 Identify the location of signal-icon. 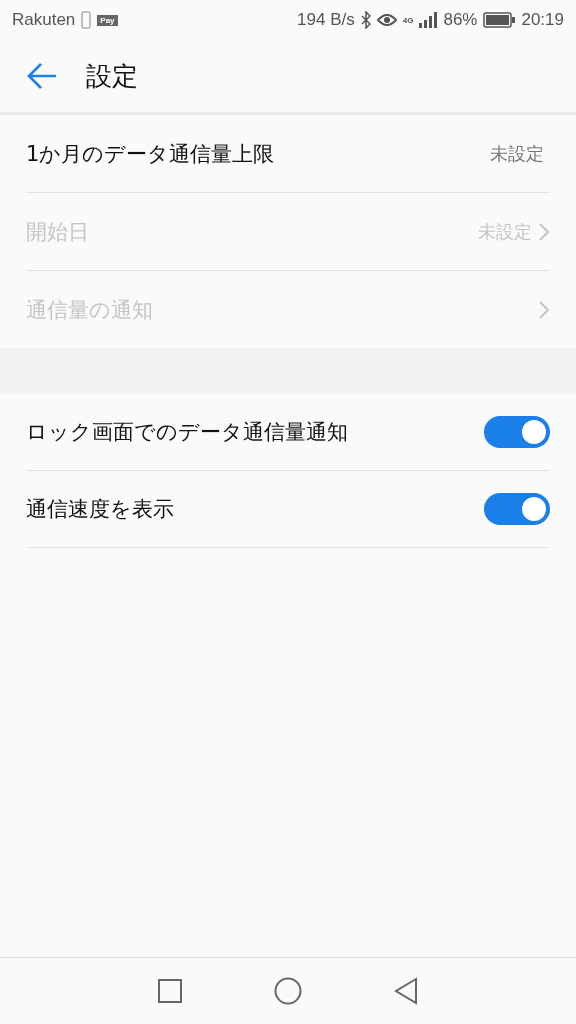
(428, 20).